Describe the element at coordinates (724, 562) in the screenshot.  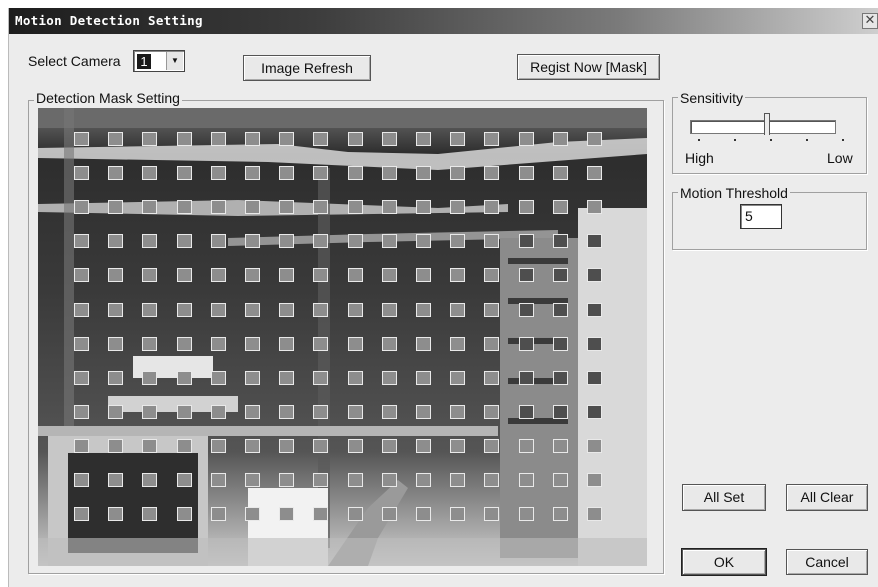
I see `ok-button: OK` at that location.